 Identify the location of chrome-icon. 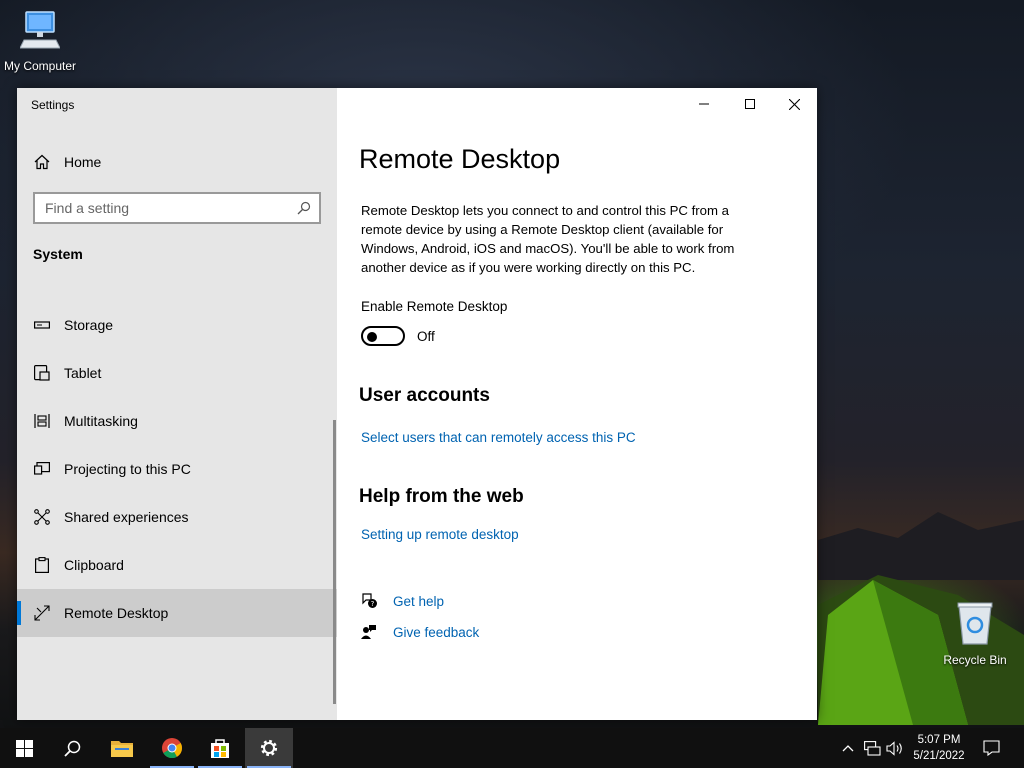
(172, 748).